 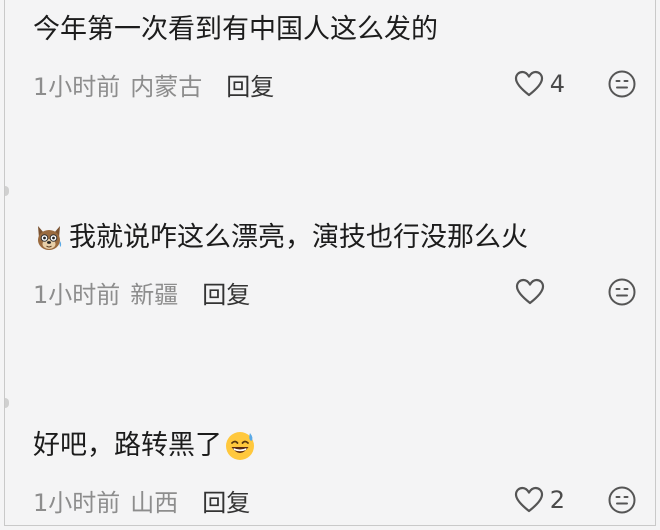 I want to click on comment-text: 我就说咋这么漂亮，演技也行没那么火, so click(x=335, y=238).